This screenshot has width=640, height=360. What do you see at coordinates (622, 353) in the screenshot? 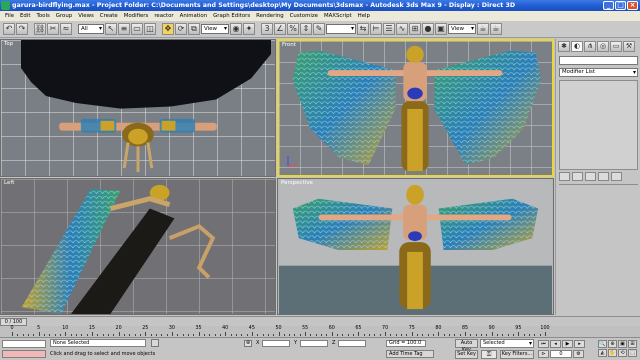
I see `arc-rotate-icon: ⟲` at bounding box center [622, 353].